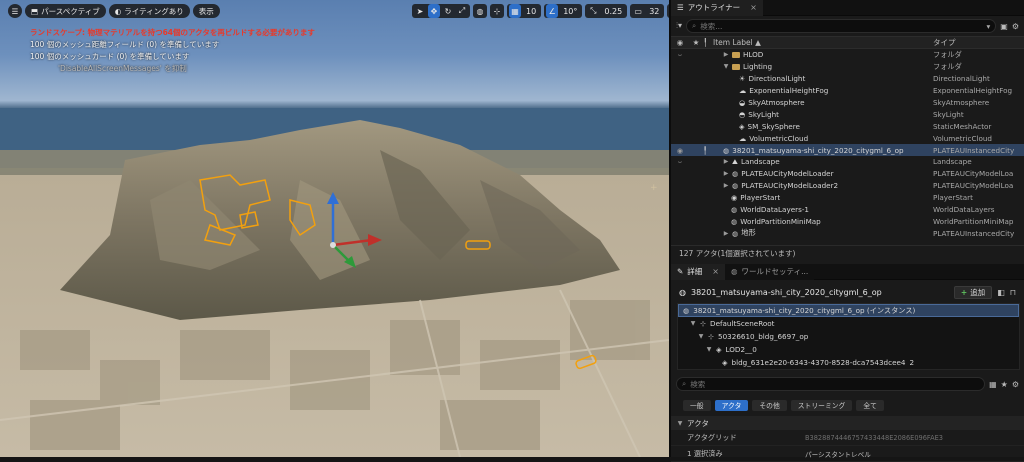 The image size is (1024, 462). Describe the element at coordinates (847, 233) in the screenshot. I see `list-item: ▶ ◍ 地形 PLATEAUInstancedCity` at that location.